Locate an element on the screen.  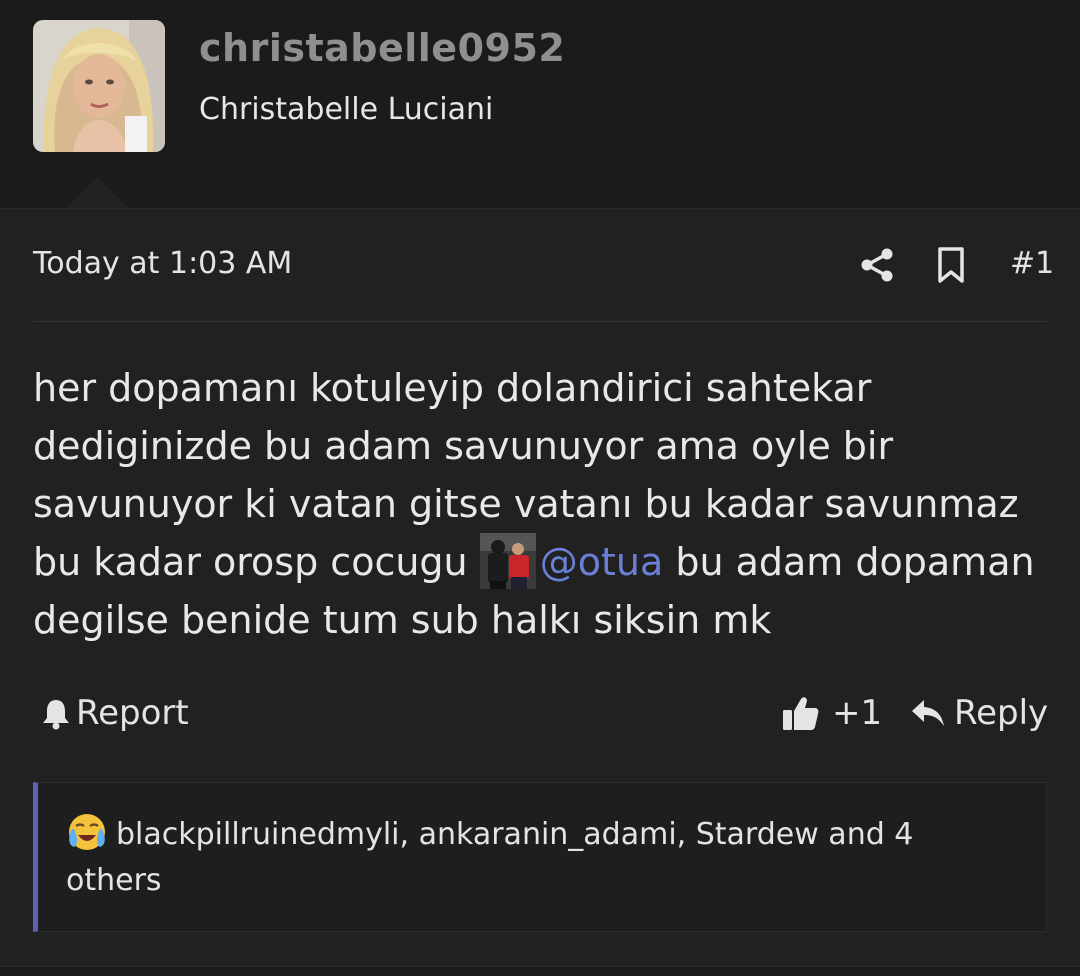
reply-label: Reply is located at coordinates (1001, 713).